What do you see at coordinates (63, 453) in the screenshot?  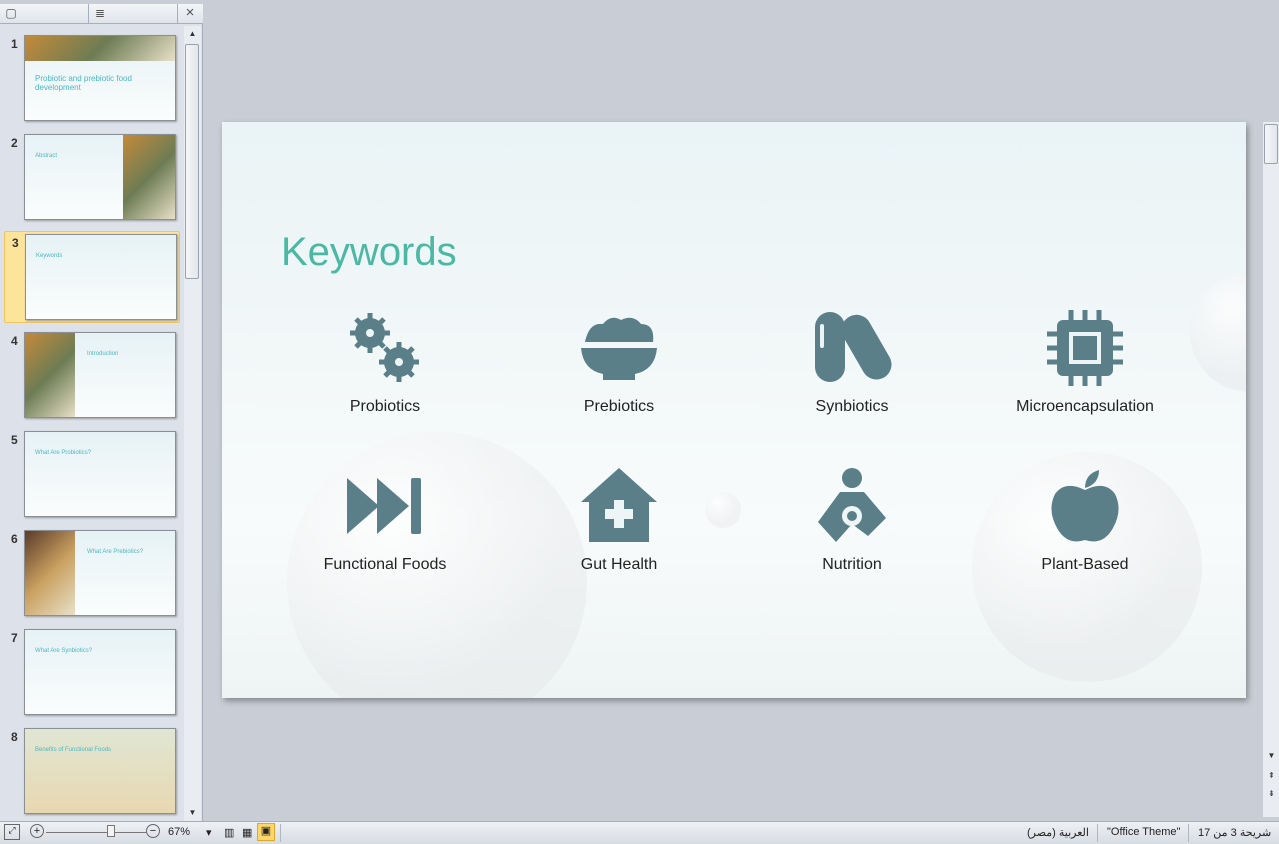 I see `thumbnail-title: What Are Probiotics?` at bounding box center [63, 453].